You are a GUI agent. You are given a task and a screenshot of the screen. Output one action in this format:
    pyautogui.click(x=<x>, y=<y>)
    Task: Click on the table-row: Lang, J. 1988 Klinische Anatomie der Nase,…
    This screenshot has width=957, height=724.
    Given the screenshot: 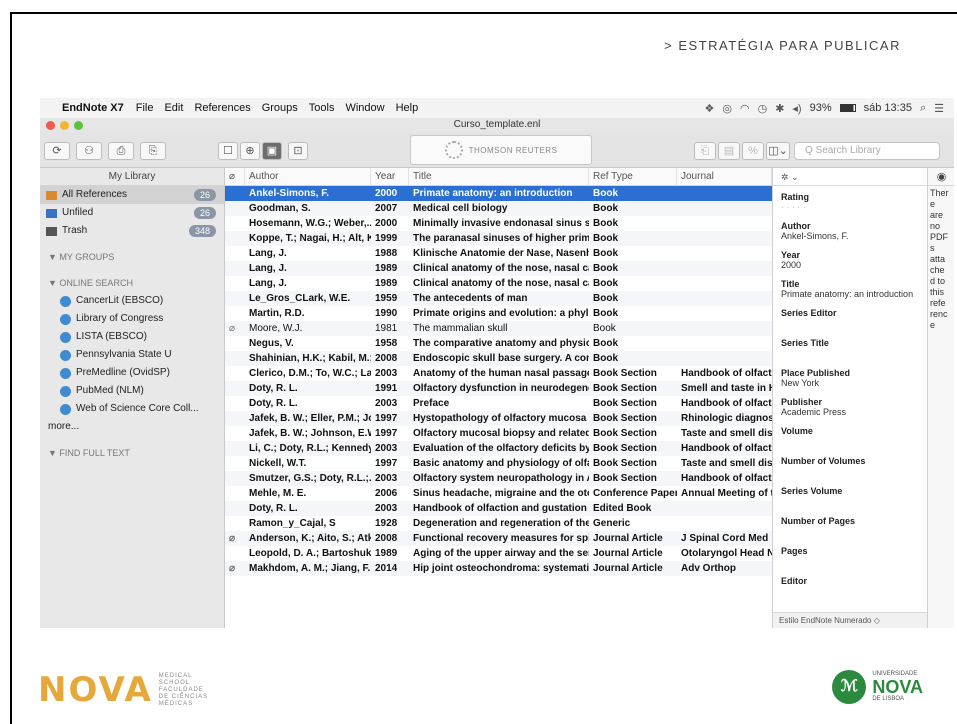 What is the action you would take?
    pyautogui.click(x=498, y=253)
    